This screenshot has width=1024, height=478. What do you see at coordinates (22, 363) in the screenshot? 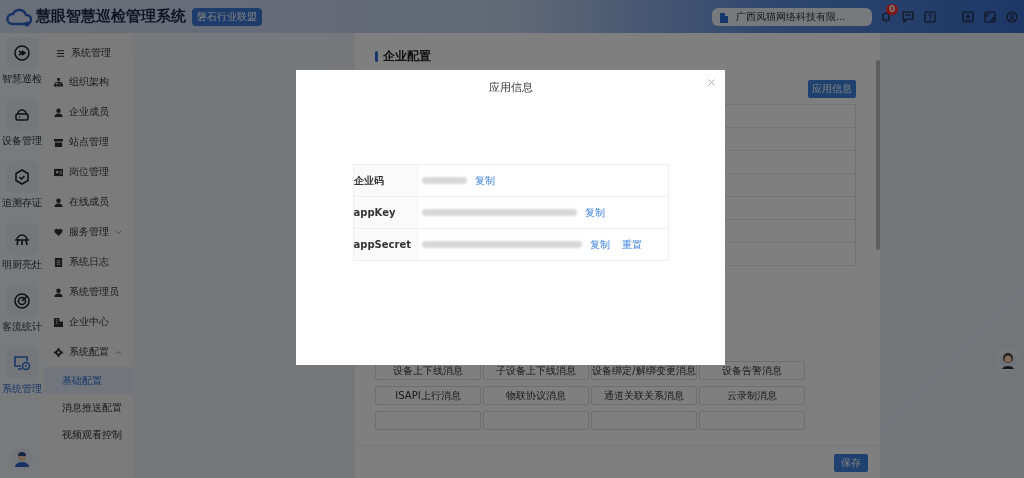
I see `monitor-gear-icon` at bounding box center [22, 363].